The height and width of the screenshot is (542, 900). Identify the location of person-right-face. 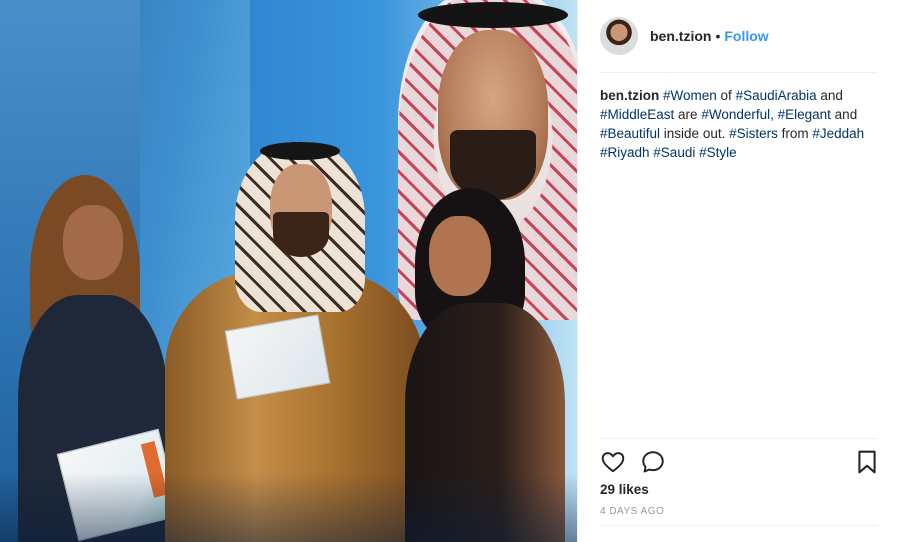
(460, 256).